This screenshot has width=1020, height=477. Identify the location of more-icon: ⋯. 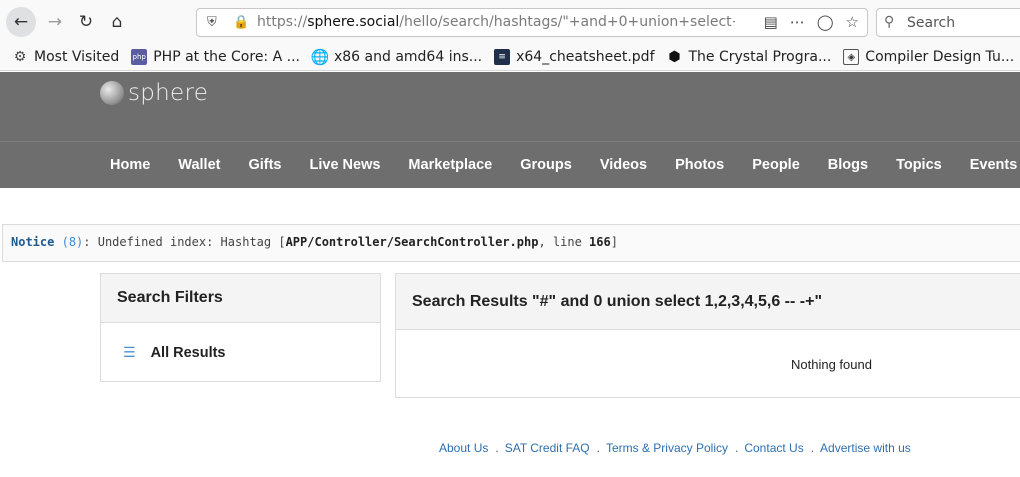
(797, 22).